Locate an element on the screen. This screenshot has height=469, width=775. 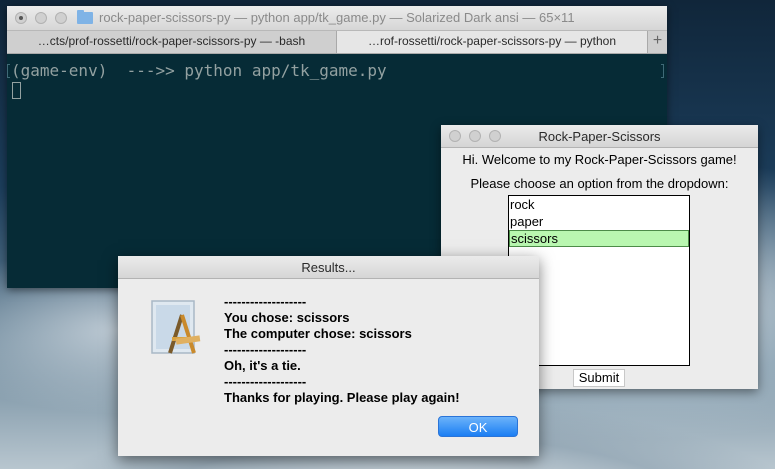
terminal-command-line: (game-env) --->> python app/tk_game.py is located at coordinates (199, 70).